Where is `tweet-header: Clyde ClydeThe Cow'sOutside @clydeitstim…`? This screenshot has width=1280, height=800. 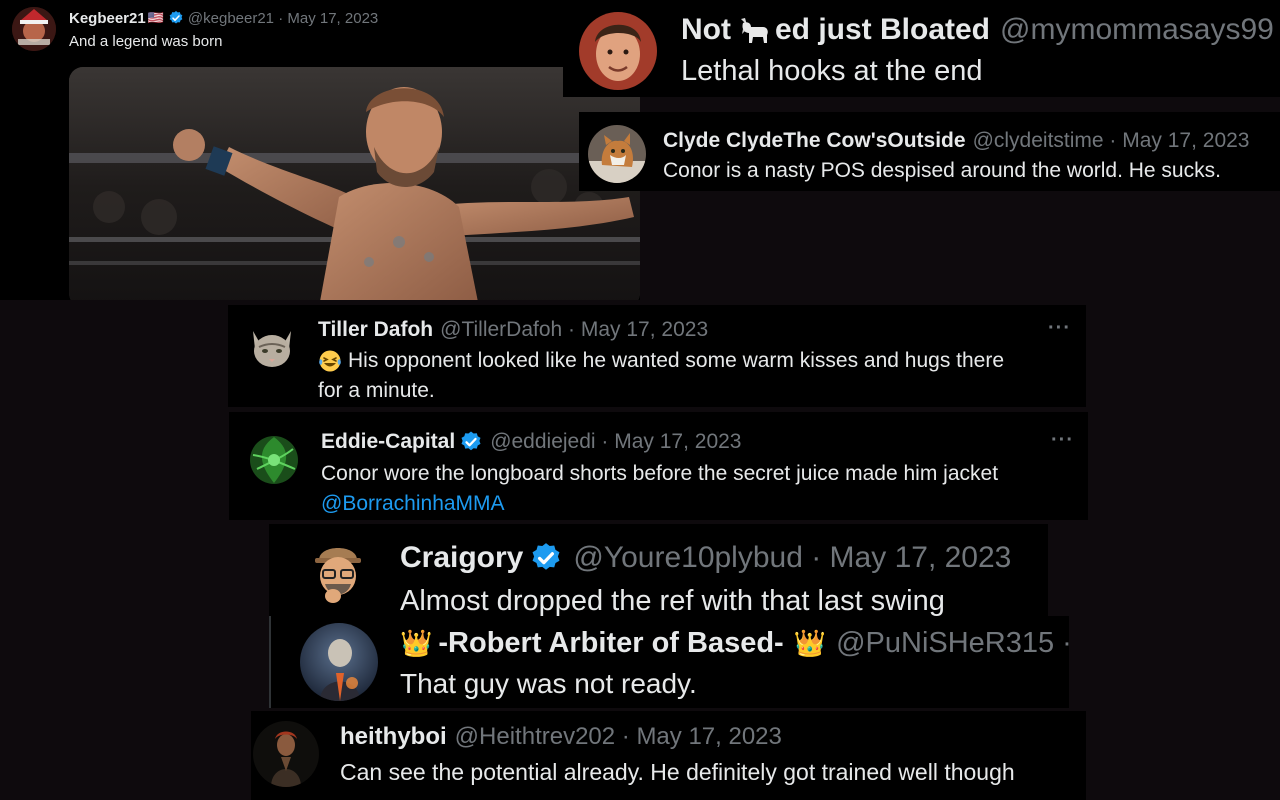
tweet-header: Clyde ClydeThe Cow'sOutside @clydeitstim… is located at coordinates (956, 141).